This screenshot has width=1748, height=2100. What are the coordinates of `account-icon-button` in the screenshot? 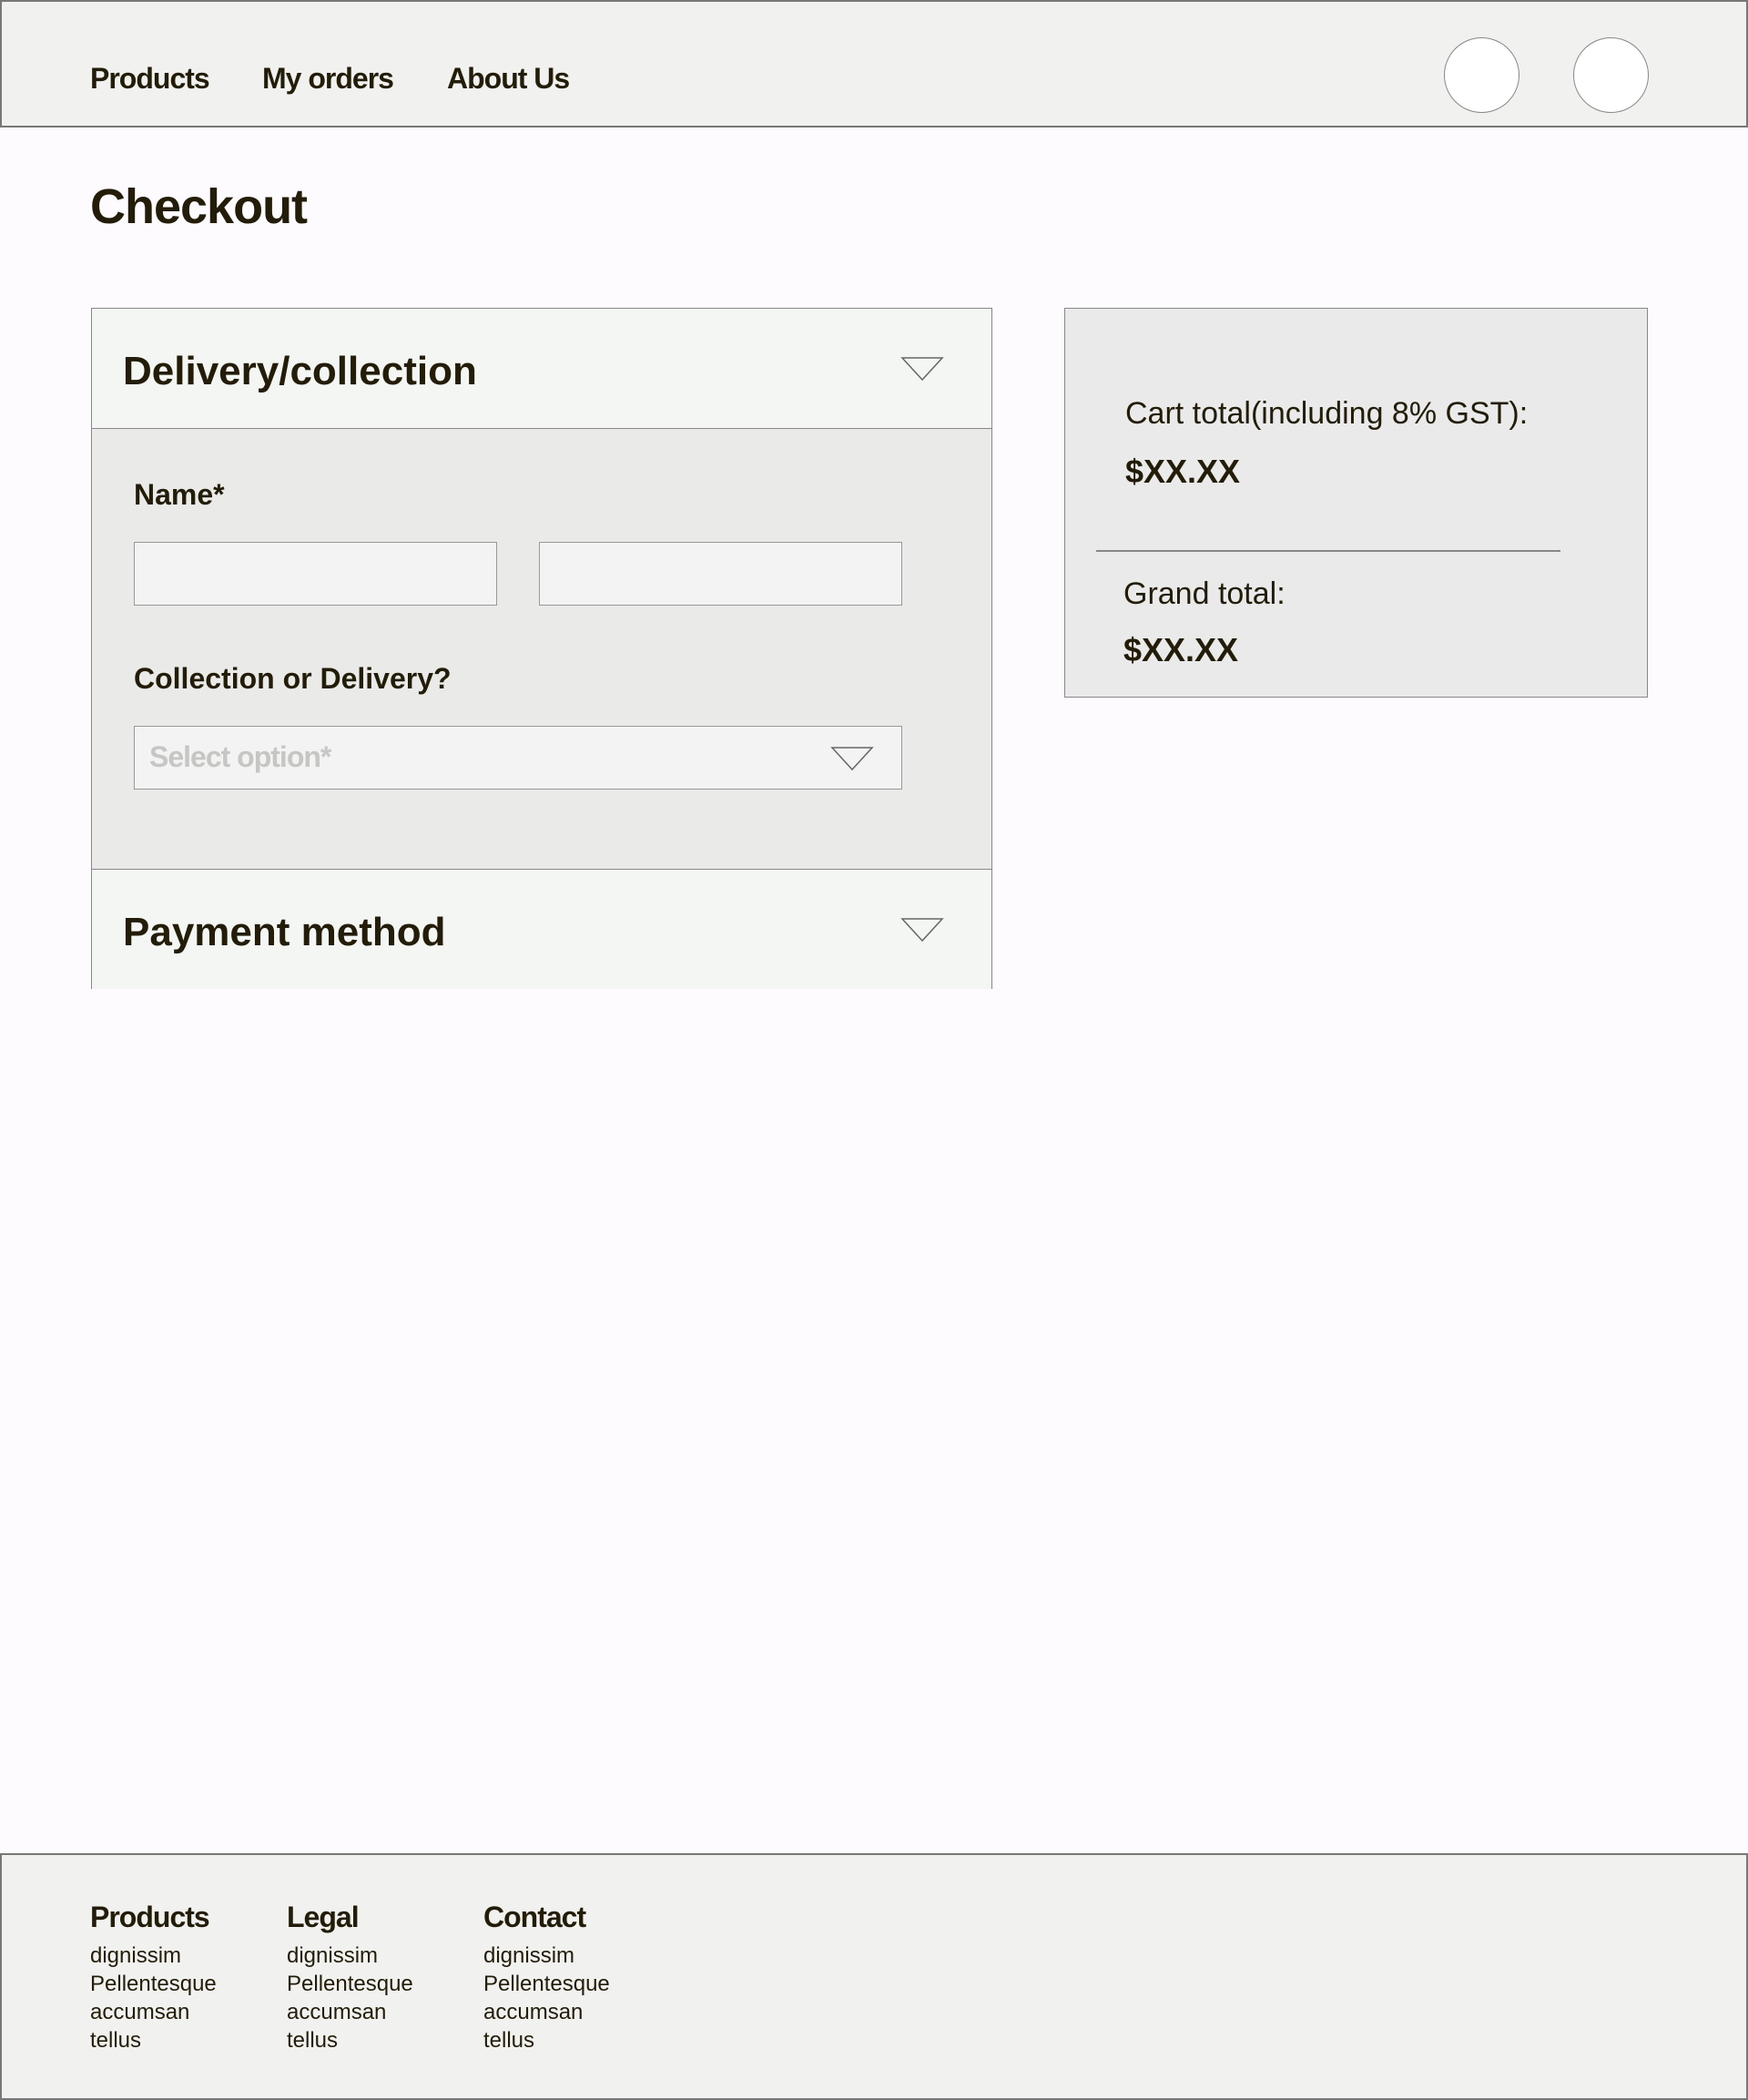 It's located at (1481, 75).